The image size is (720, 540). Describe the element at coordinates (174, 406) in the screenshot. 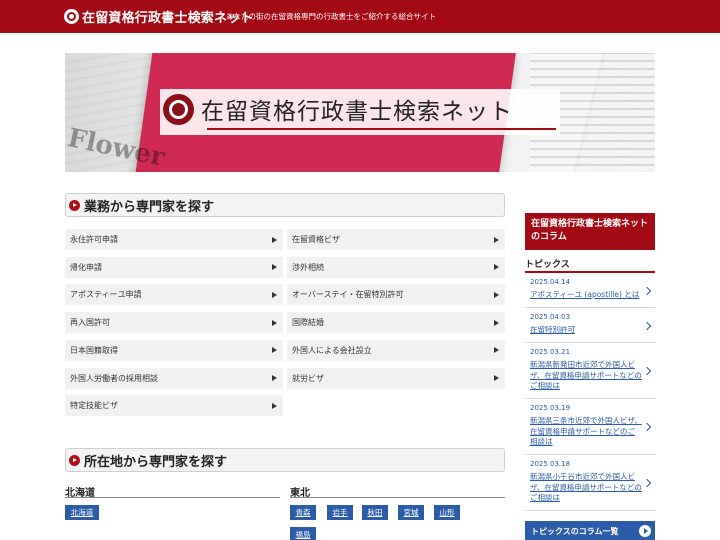

I see `service-link: 特定技能ビザ` at that location.